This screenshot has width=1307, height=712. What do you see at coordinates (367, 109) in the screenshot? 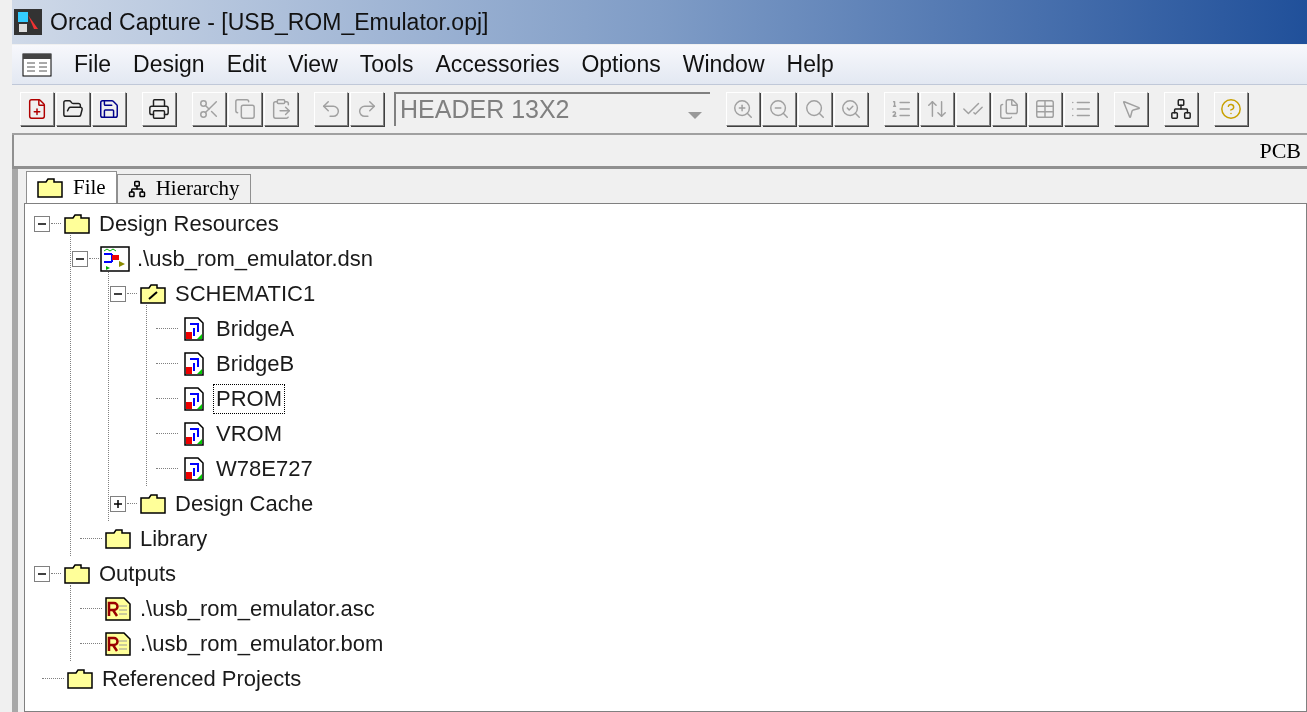
I see `redo-icon` at bounding box center [367, 109].